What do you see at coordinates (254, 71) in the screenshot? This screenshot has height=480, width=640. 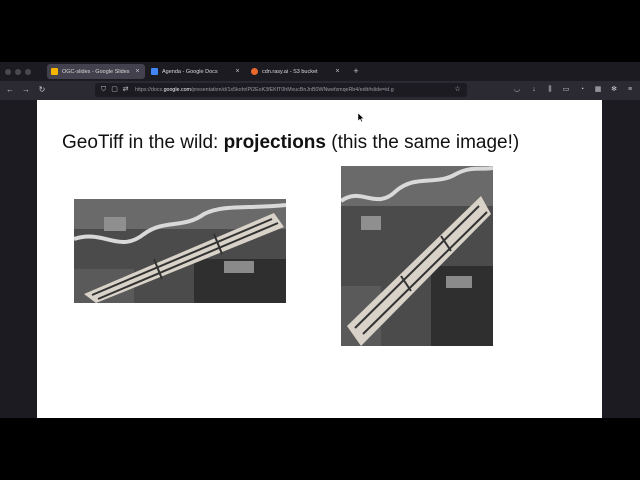 I see `s3-bucket-icon` at bounding box center [254, 71].